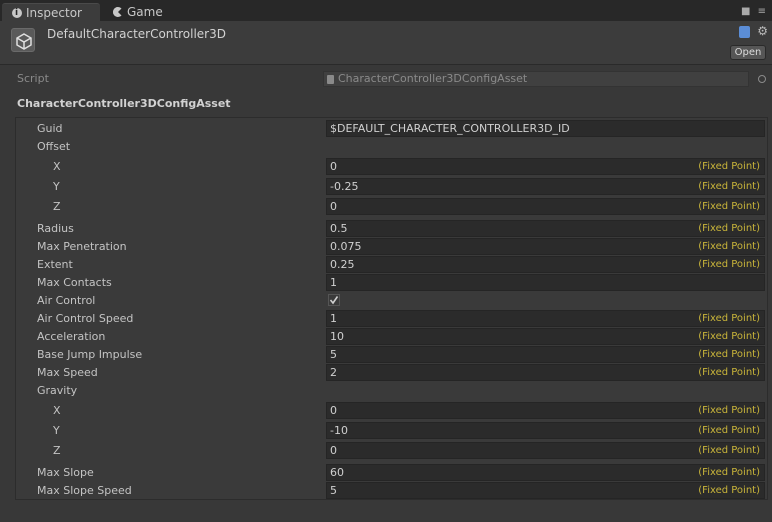  Describe the element at coordinates (545, 336) in the screenshot. I see `property-value-field: 10 (Fixed Point)` at that location.